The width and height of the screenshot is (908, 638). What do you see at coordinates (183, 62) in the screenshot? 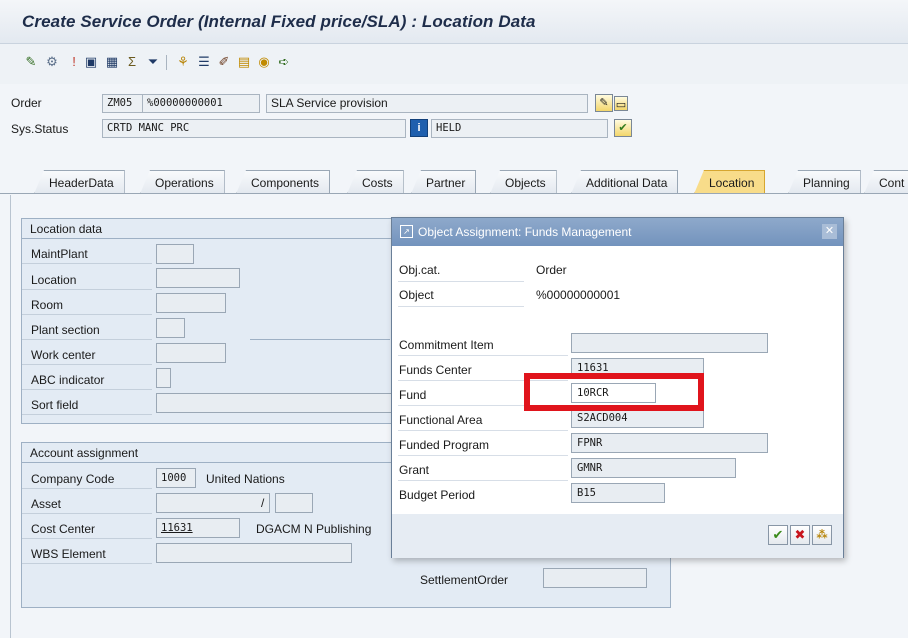
I see `structure-icon: ⚘` at bounding box center [183, 62].